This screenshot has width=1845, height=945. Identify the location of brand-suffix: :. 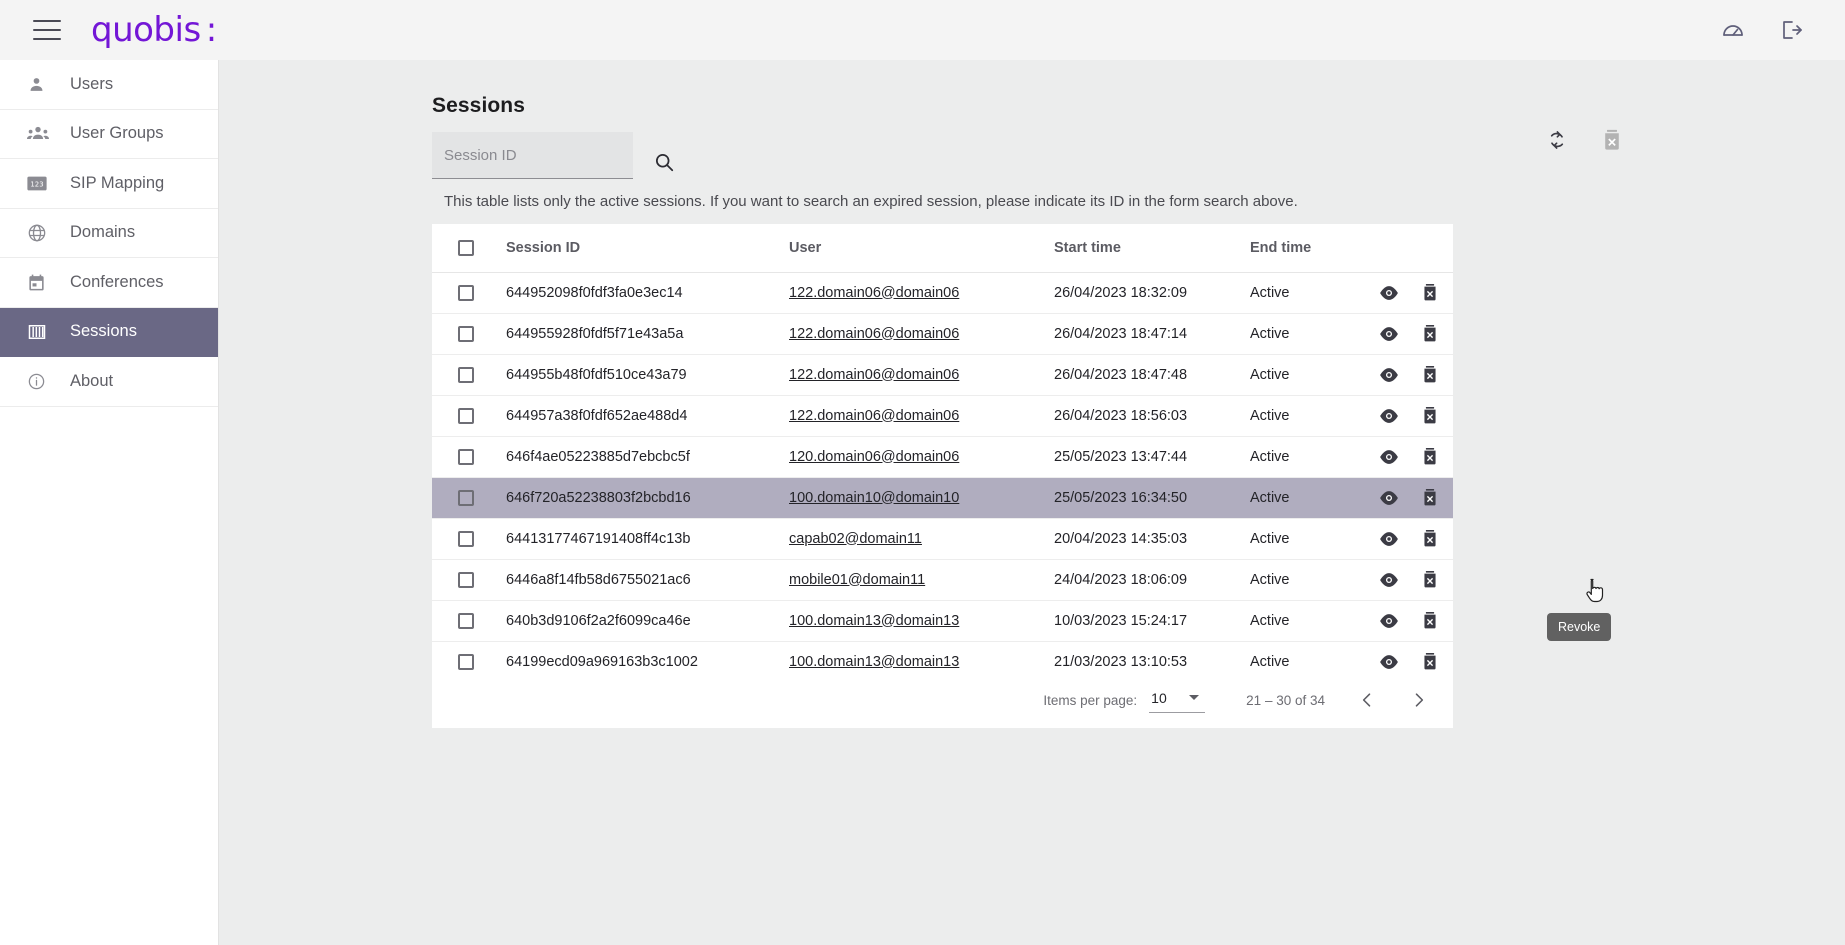
(211, 30).